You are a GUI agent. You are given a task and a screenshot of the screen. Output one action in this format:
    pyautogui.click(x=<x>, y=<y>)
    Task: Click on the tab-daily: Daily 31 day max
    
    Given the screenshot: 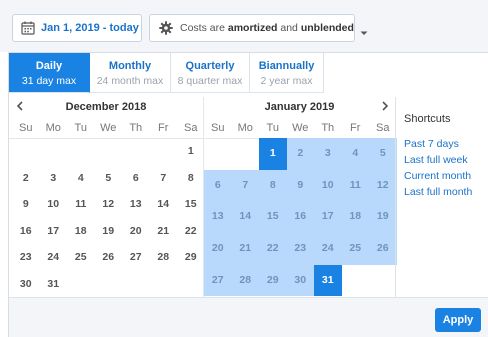 What is the action you would take?
    pyautogui.click(x=49, y=73)
    